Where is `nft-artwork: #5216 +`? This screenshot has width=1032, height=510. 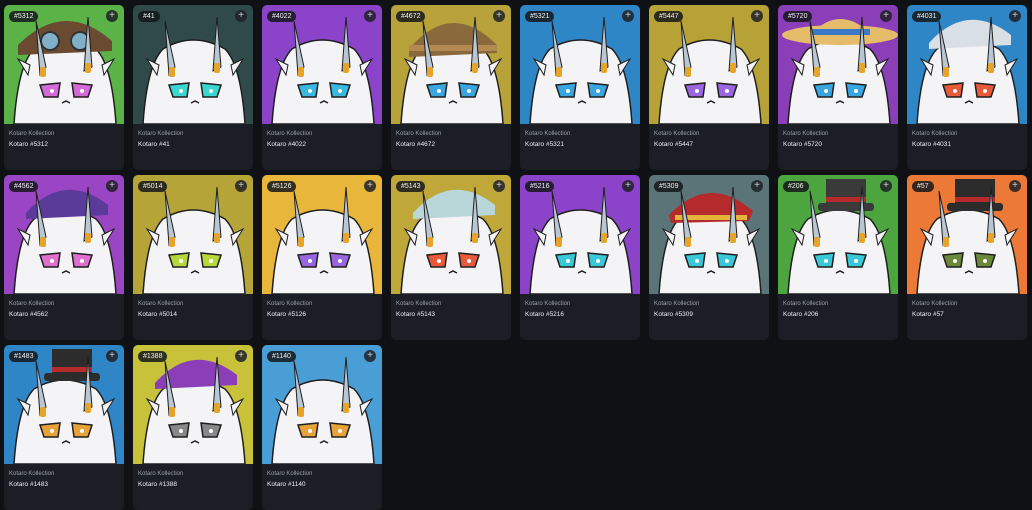
nft-artwork: #5216 + is located at coordinates (580, 234).